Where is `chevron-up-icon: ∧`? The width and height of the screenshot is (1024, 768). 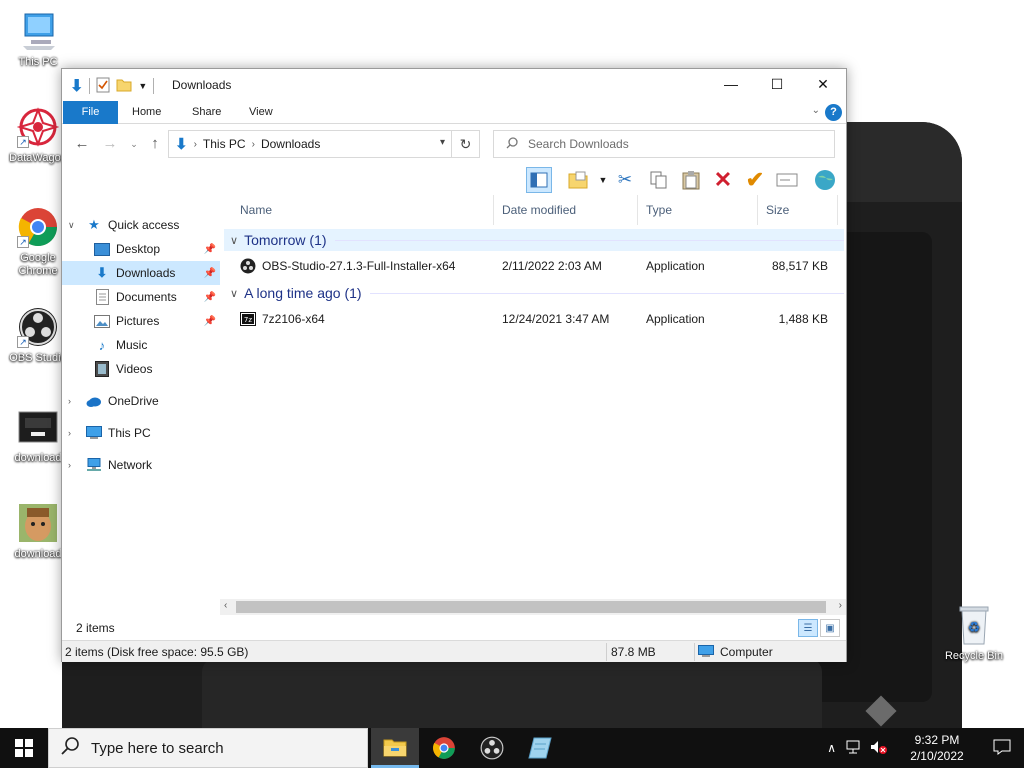 chevron-up-icon: ∧ is located at coordinates (831, 748).